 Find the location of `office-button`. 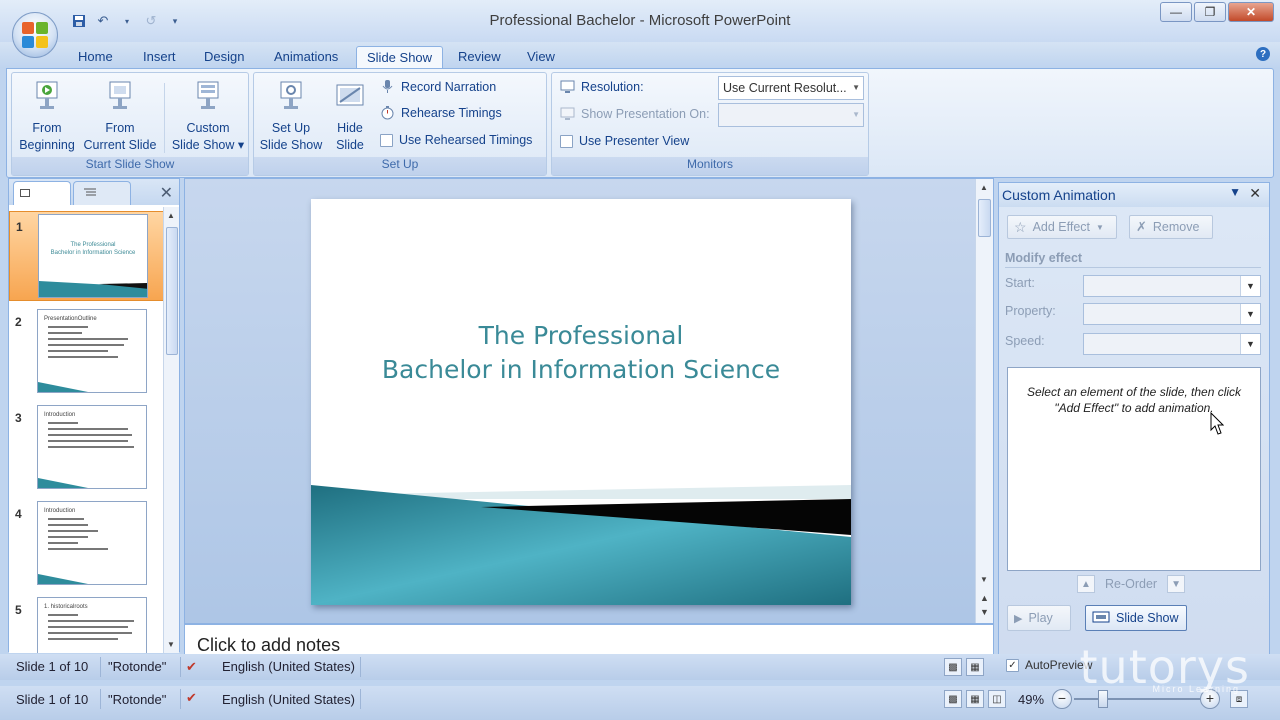

office-button is located at coordinates (35, 35).